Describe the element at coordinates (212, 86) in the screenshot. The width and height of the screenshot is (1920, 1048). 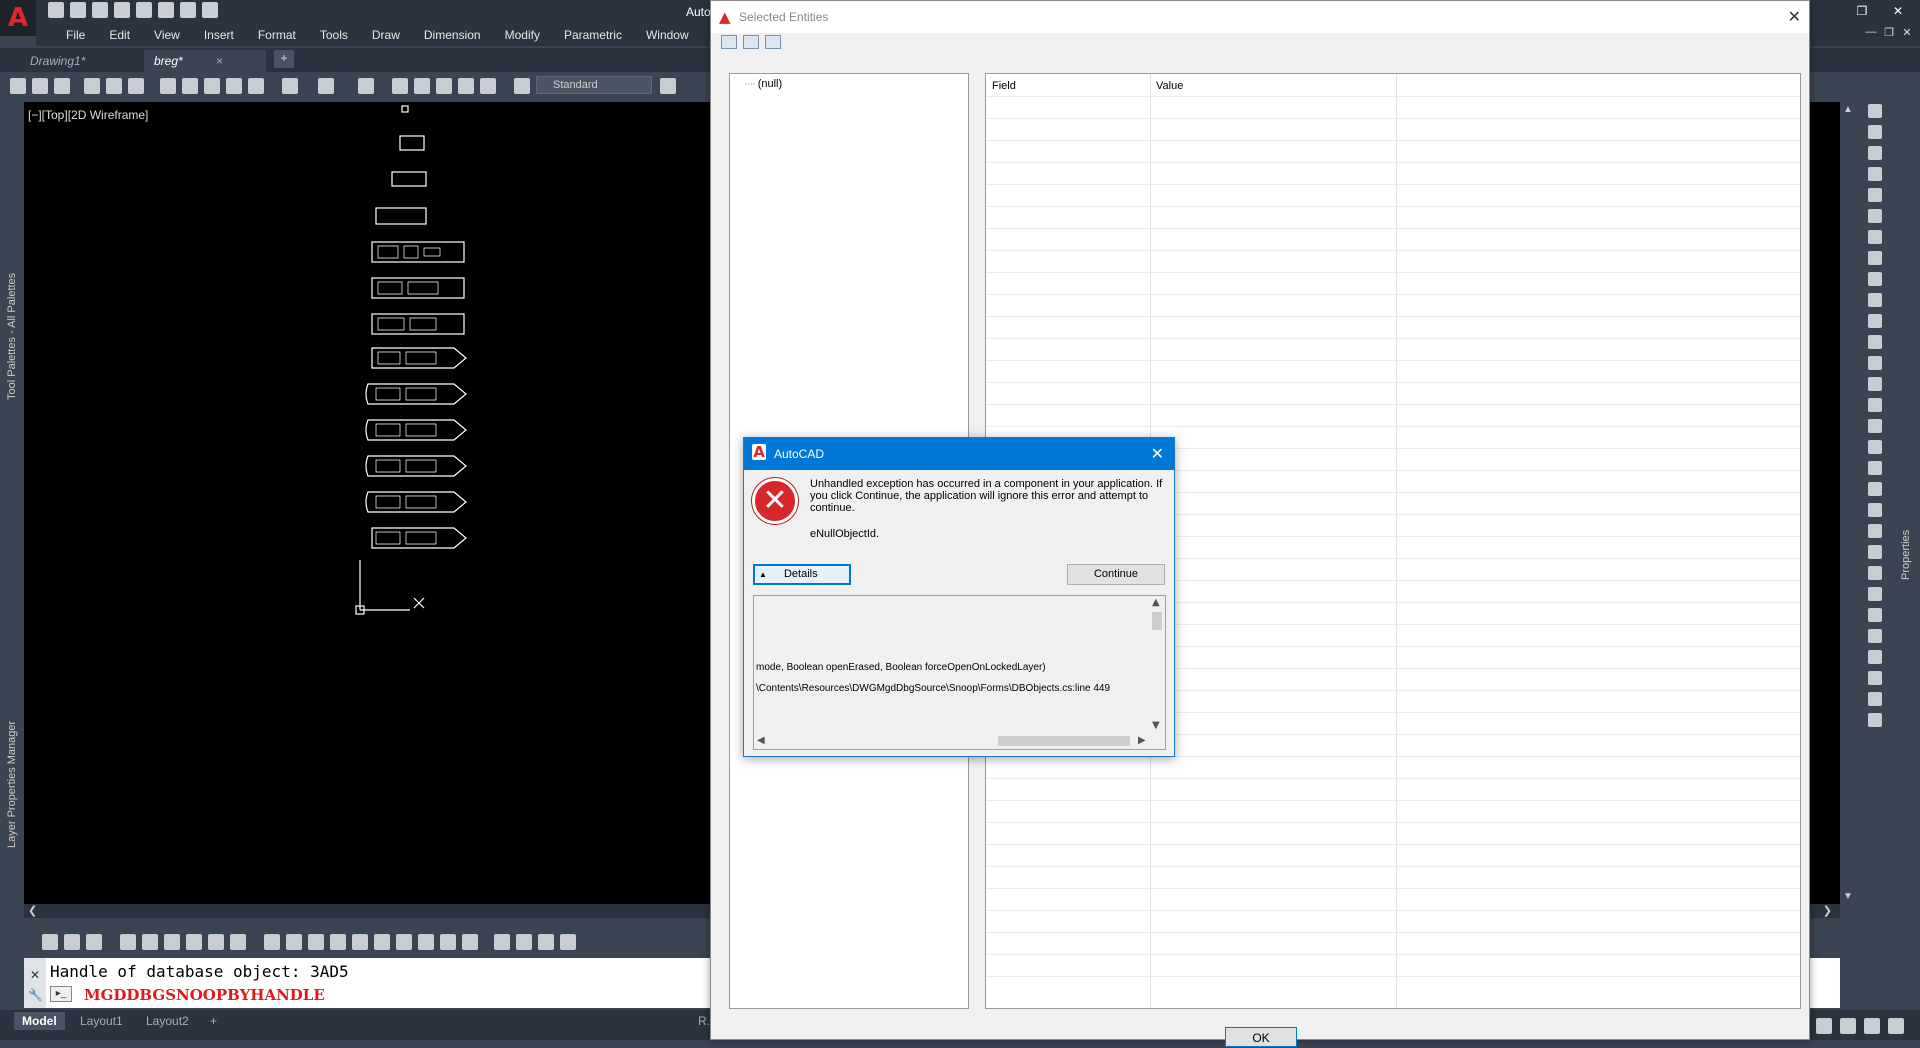
I see `paste-icon` at that location.